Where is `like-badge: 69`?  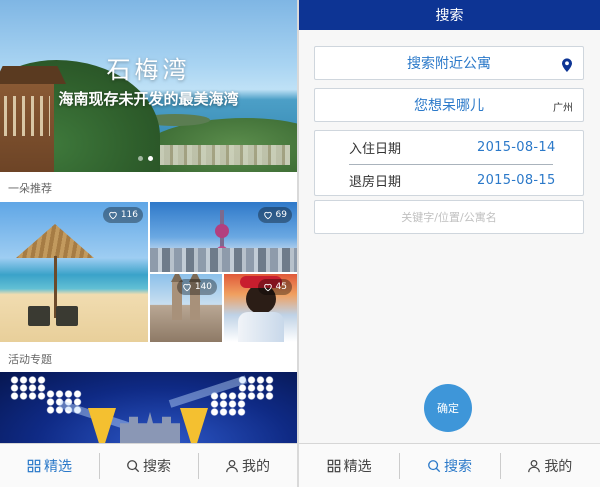
like-badge: 69 is located at coordinates (274, 215).